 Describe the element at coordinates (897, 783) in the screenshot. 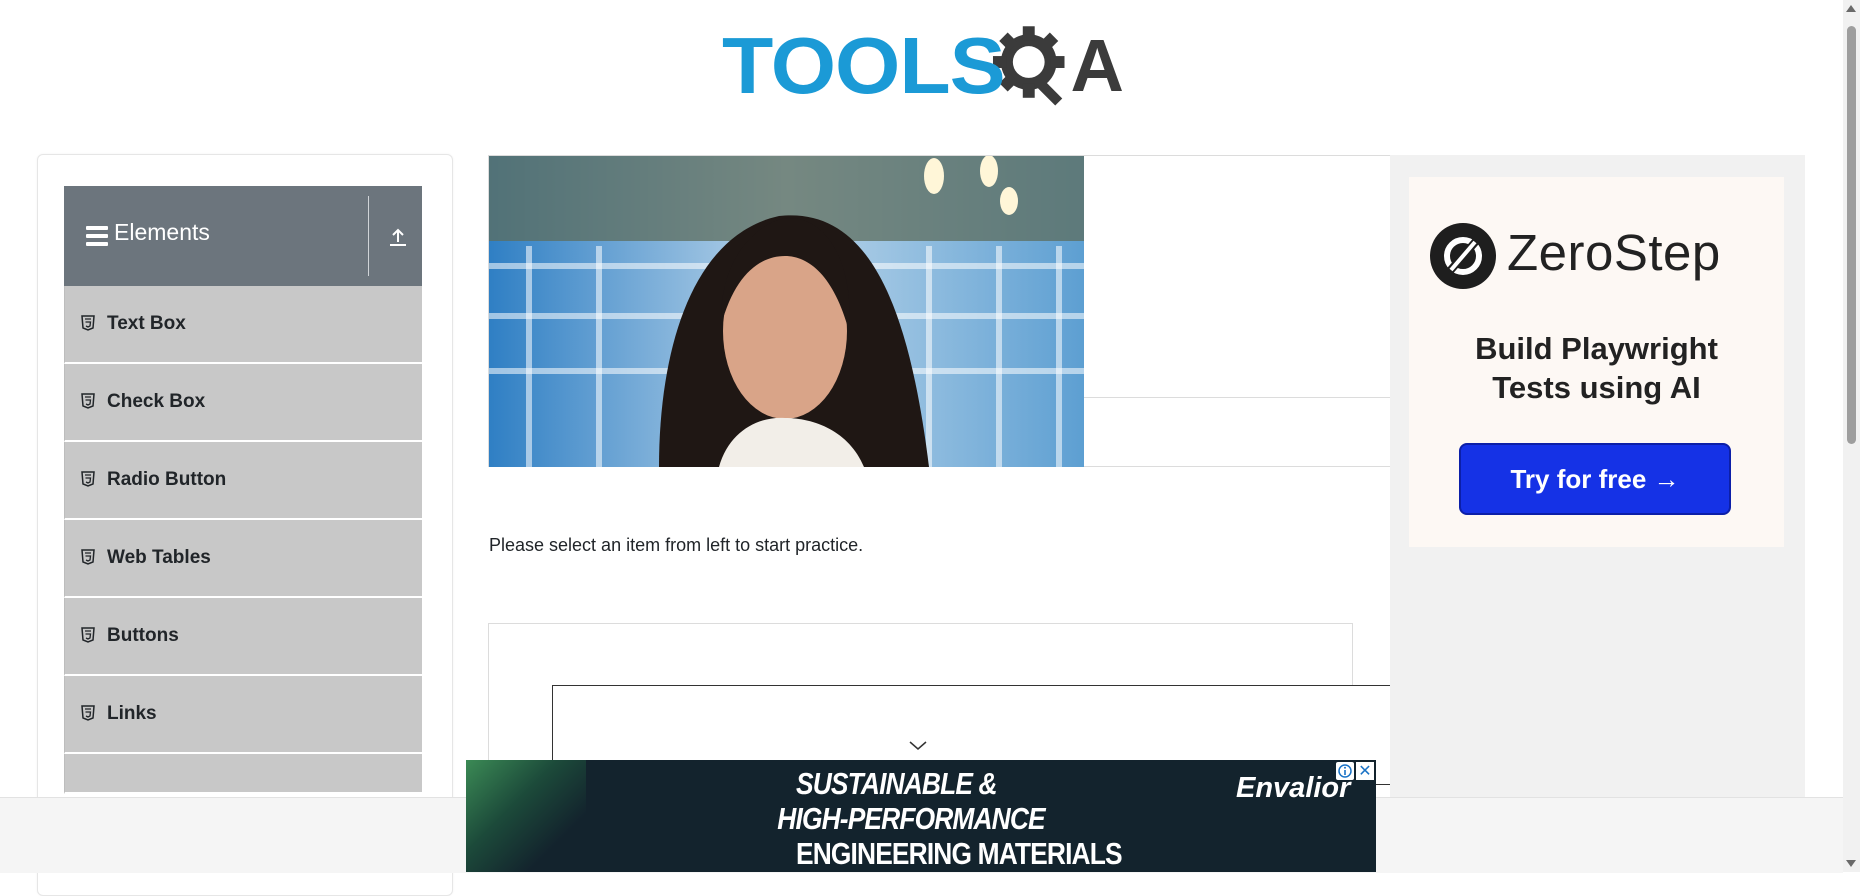

I see `ad-headline-line-1: SUSTAINABLE &` at that location.